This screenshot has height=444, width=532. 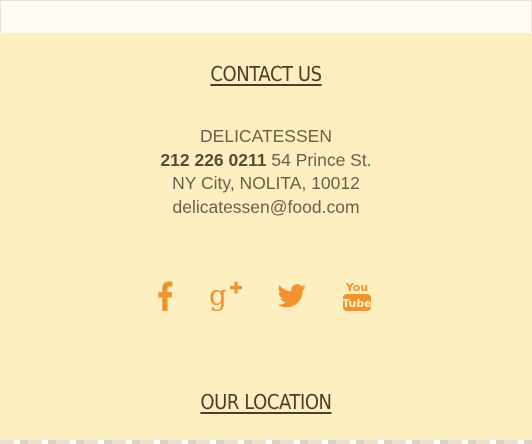 I want to click on map-embed-top-edge, so click(x=266, y=442).